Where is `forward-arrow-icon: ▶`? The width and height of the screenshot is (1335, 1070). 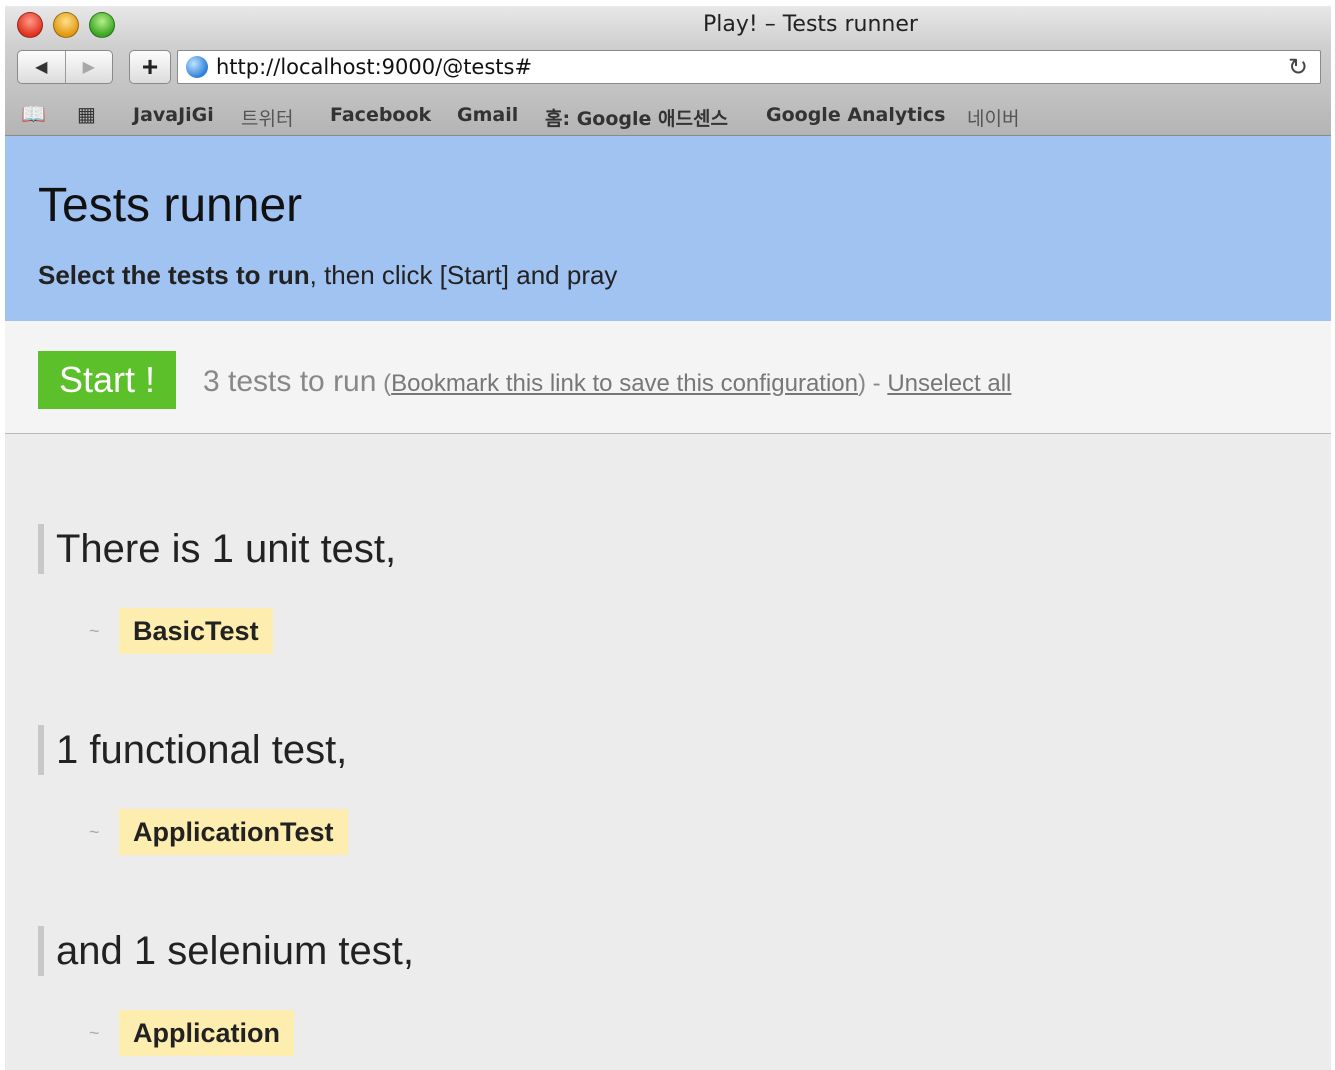 forward-arrow-icon: ▶ is located at coordinates (88, 67).